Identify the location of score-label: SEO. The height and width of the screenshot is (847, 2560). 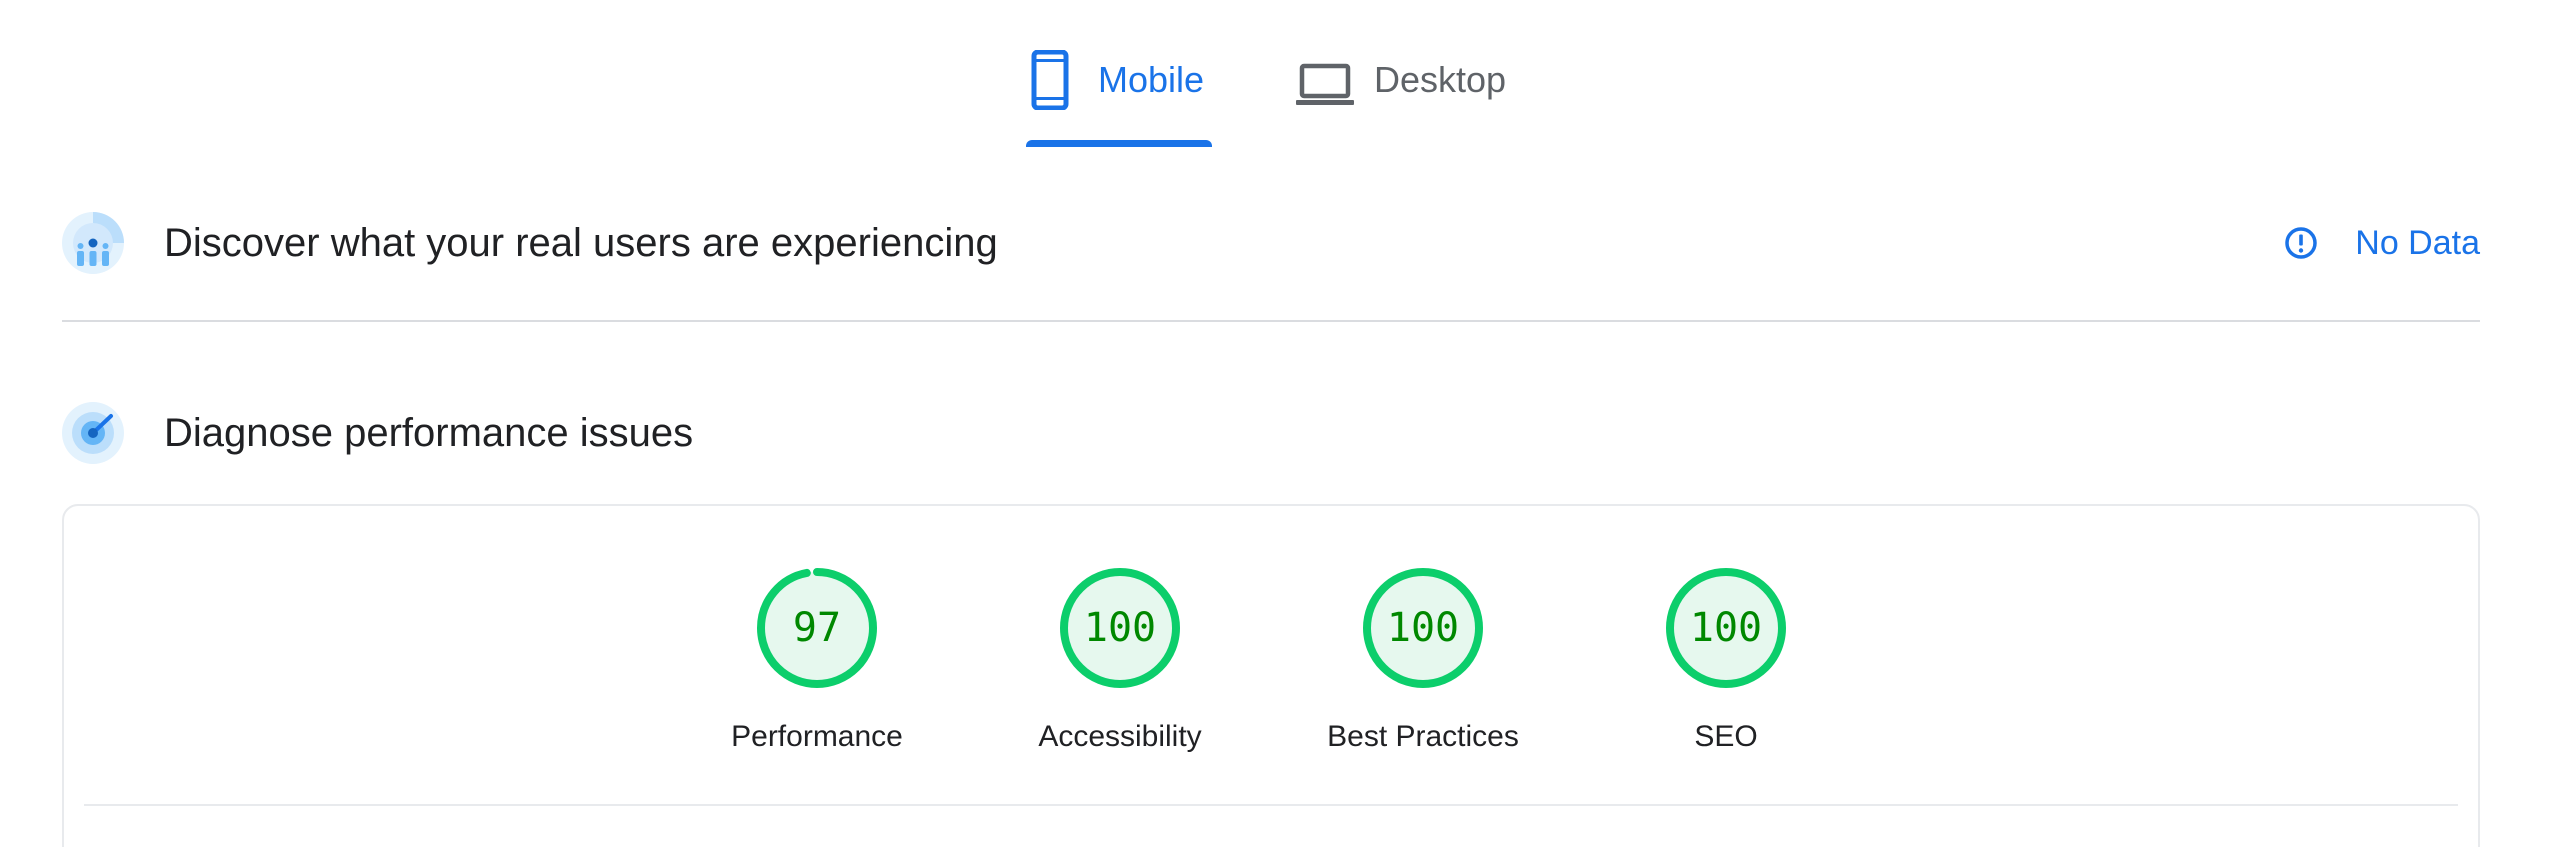
(1726, 736).